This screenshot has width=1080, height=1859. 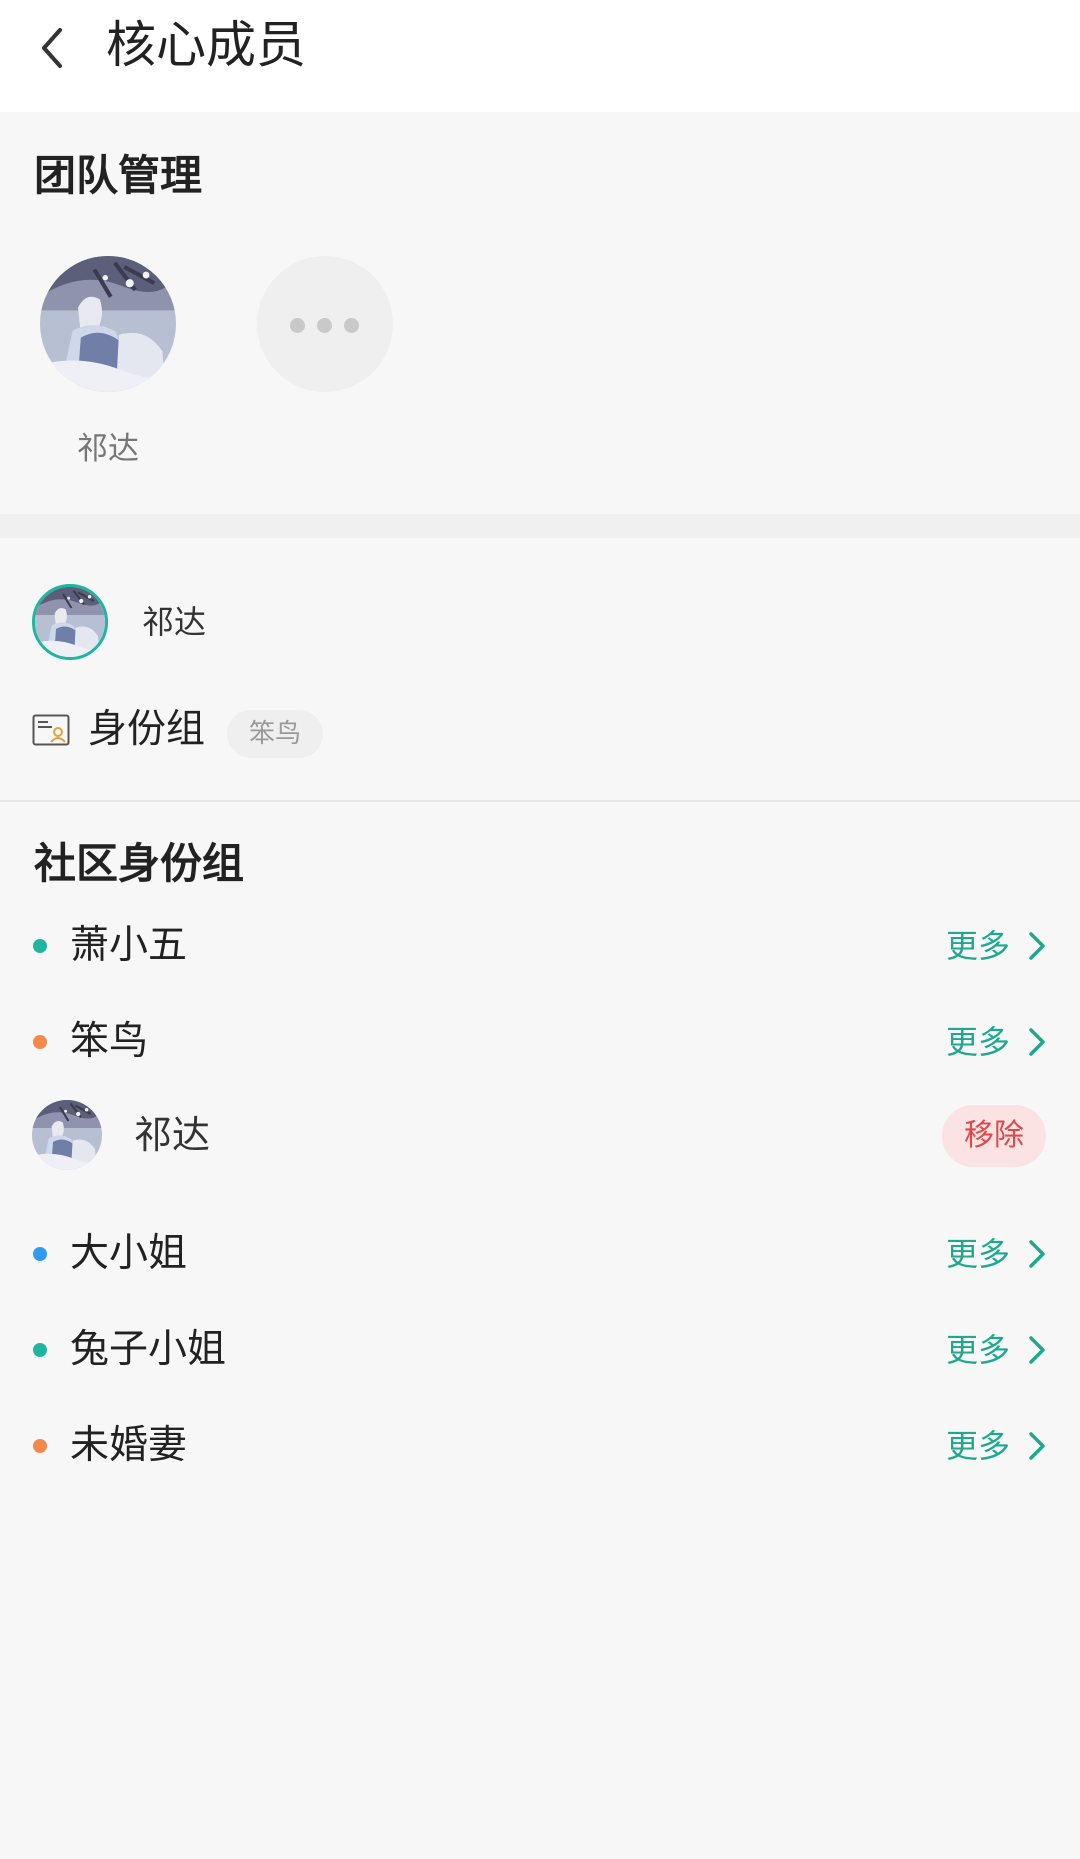 What do you see at coordinates (275, 734) in the screenshot?
I see `identity-tag: 笨鸟` at bounding box center [275, 734].